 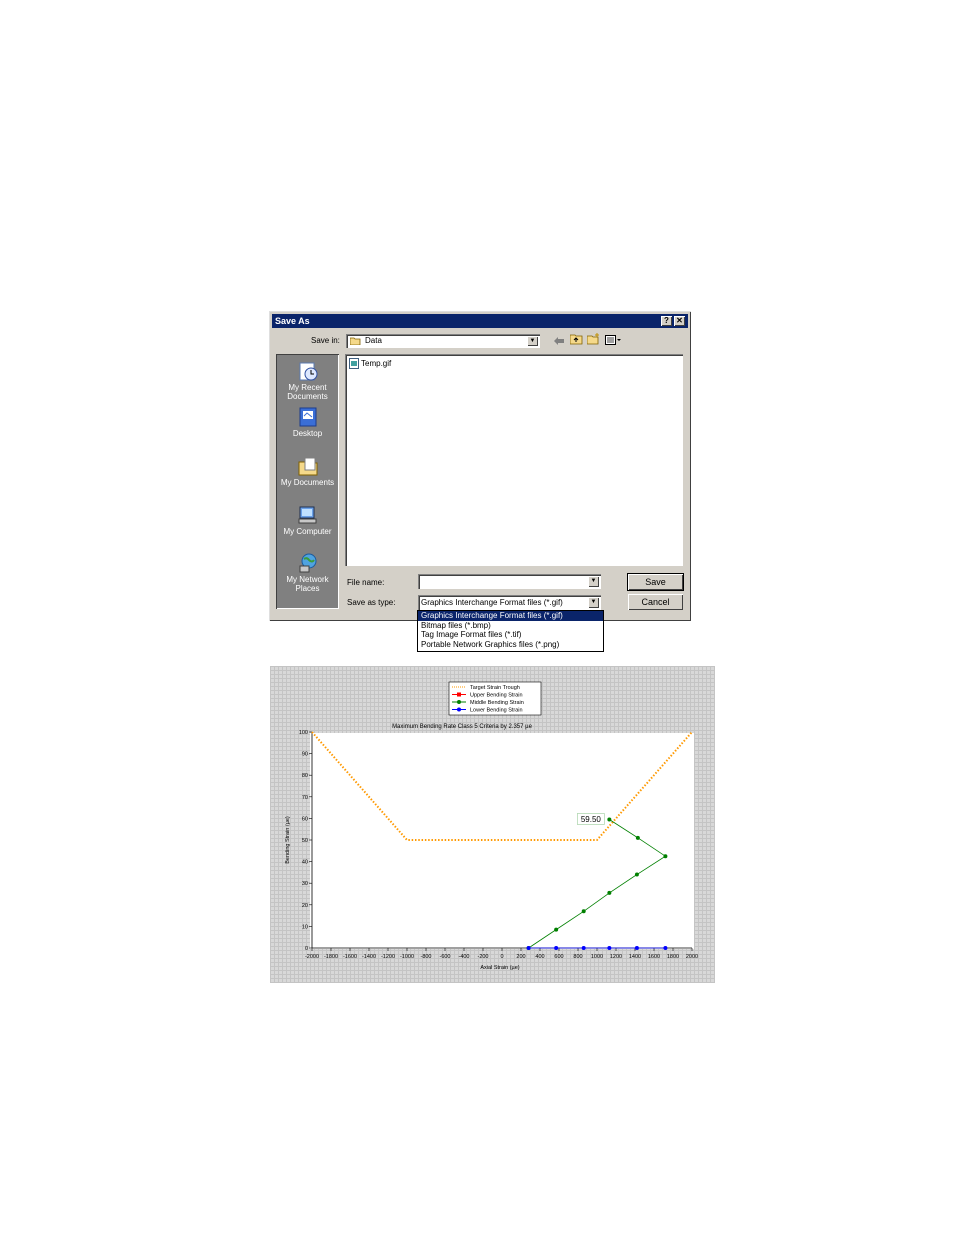 I want to click on file-name-input: ▼, so click(x=509, y=581).